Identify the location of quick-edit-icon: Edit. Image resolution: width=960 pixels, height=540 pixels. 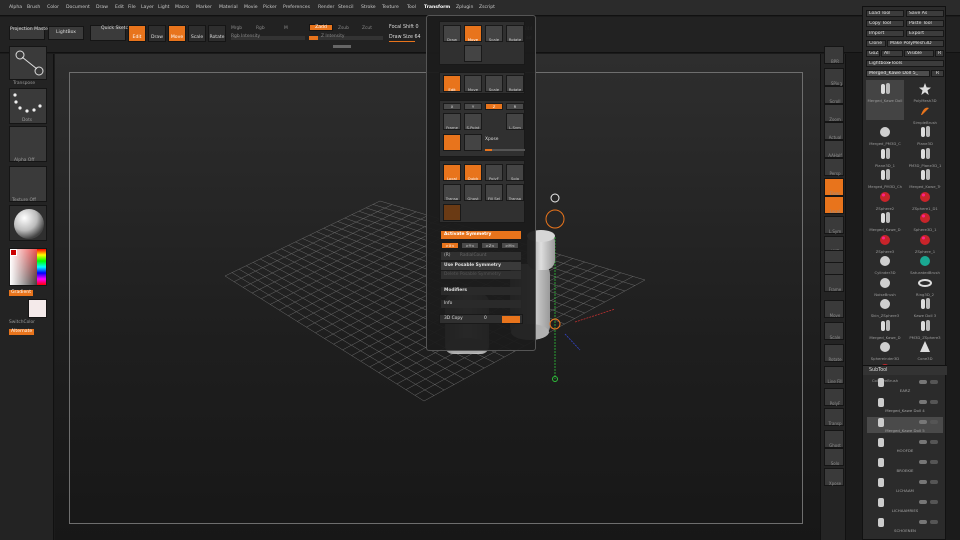
(452, 83).